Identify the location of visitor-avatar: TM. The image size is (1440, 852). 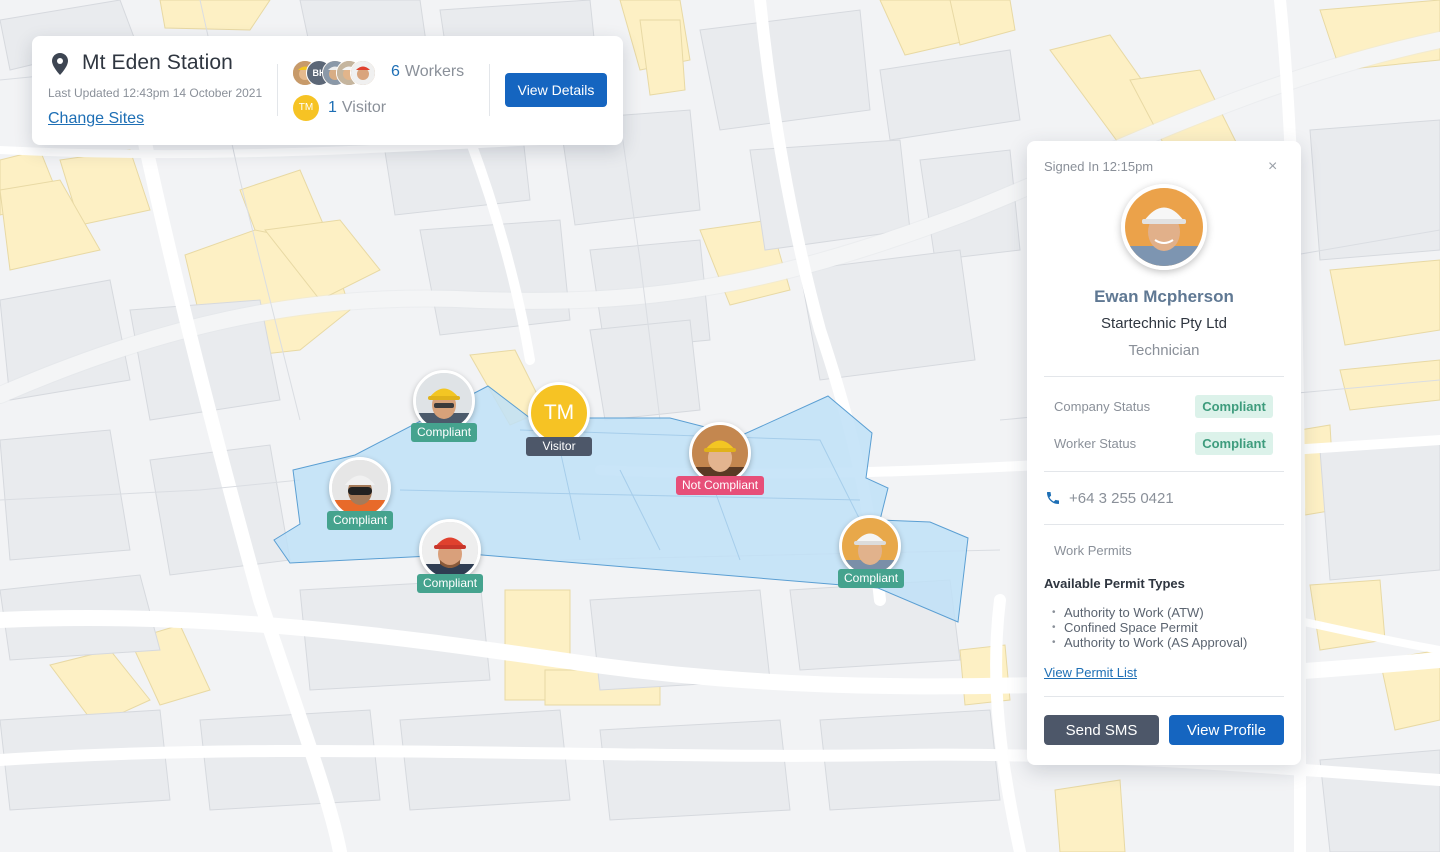
(306, 108).